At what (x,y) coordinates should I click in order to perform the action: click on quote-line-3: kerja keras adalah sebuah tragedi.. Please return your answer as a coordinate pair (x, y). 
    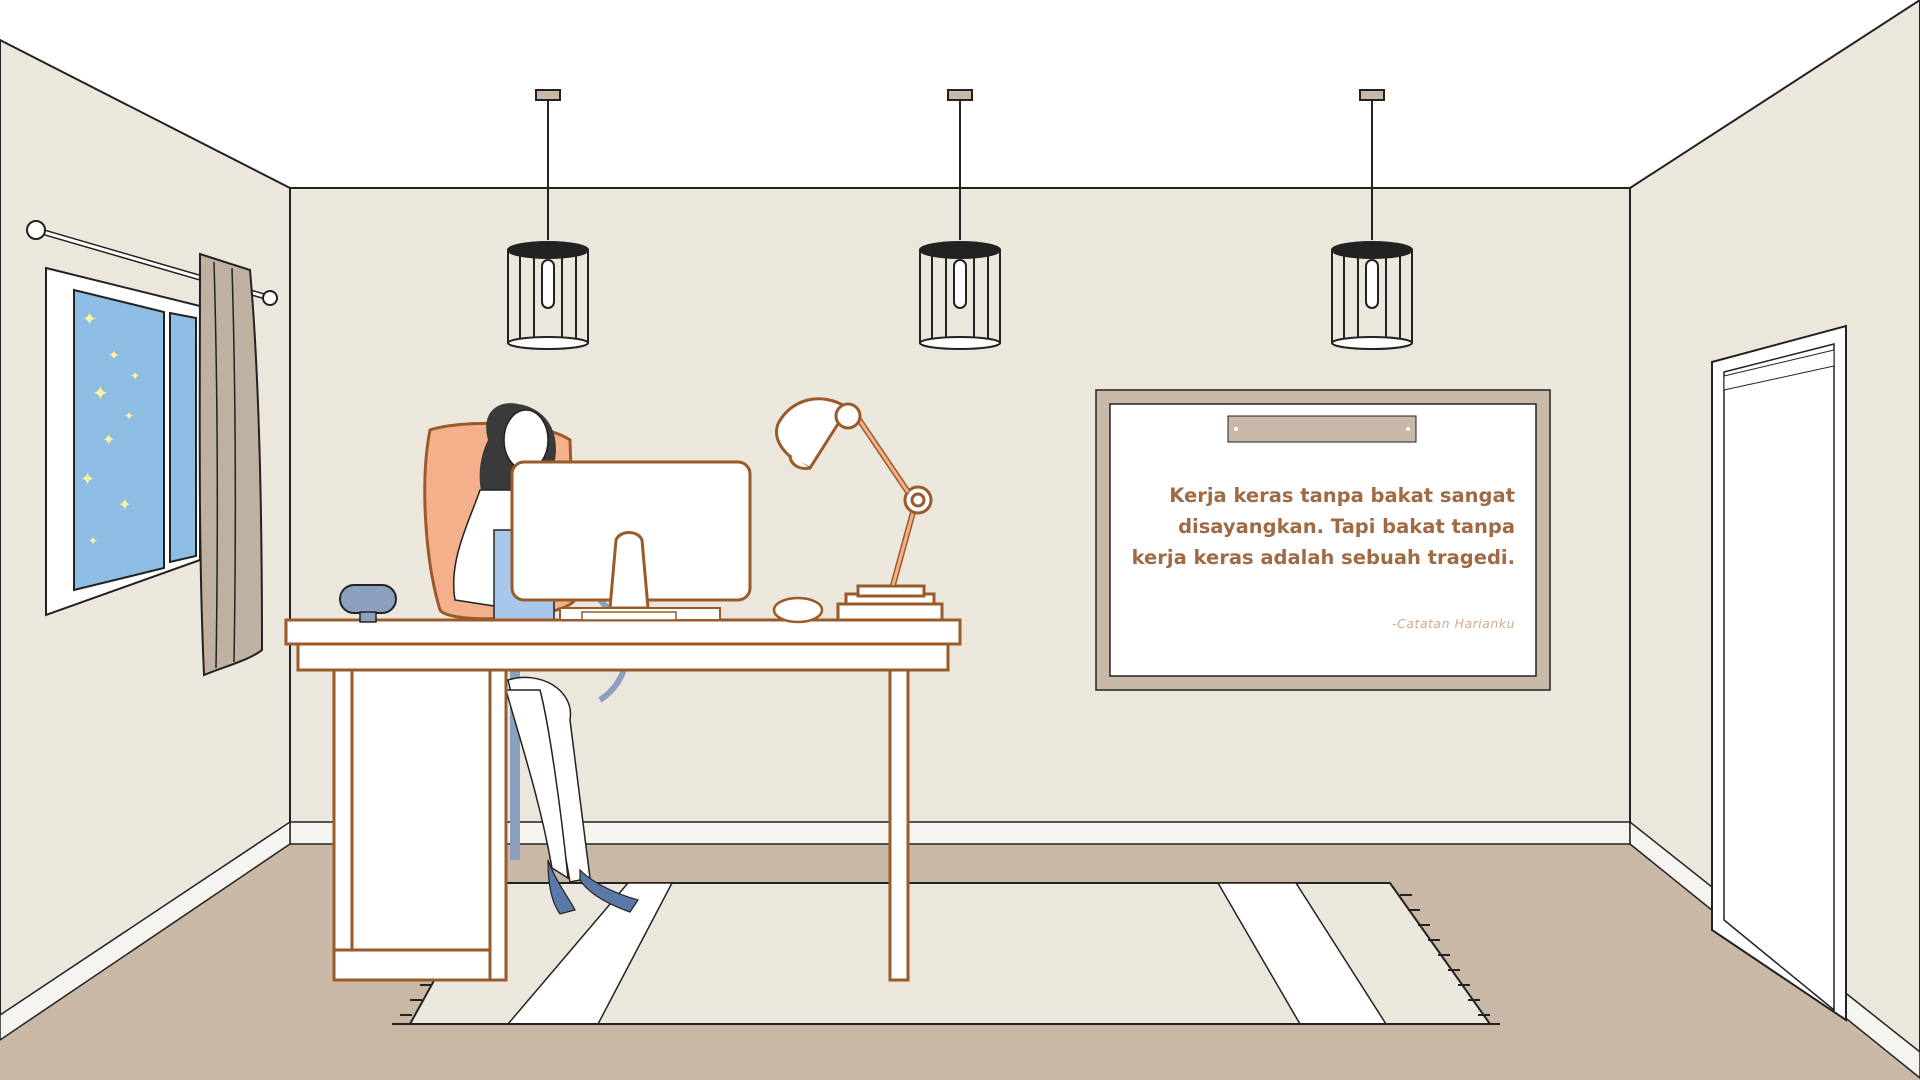
    Looking at the image, I should click on (1323, 557).